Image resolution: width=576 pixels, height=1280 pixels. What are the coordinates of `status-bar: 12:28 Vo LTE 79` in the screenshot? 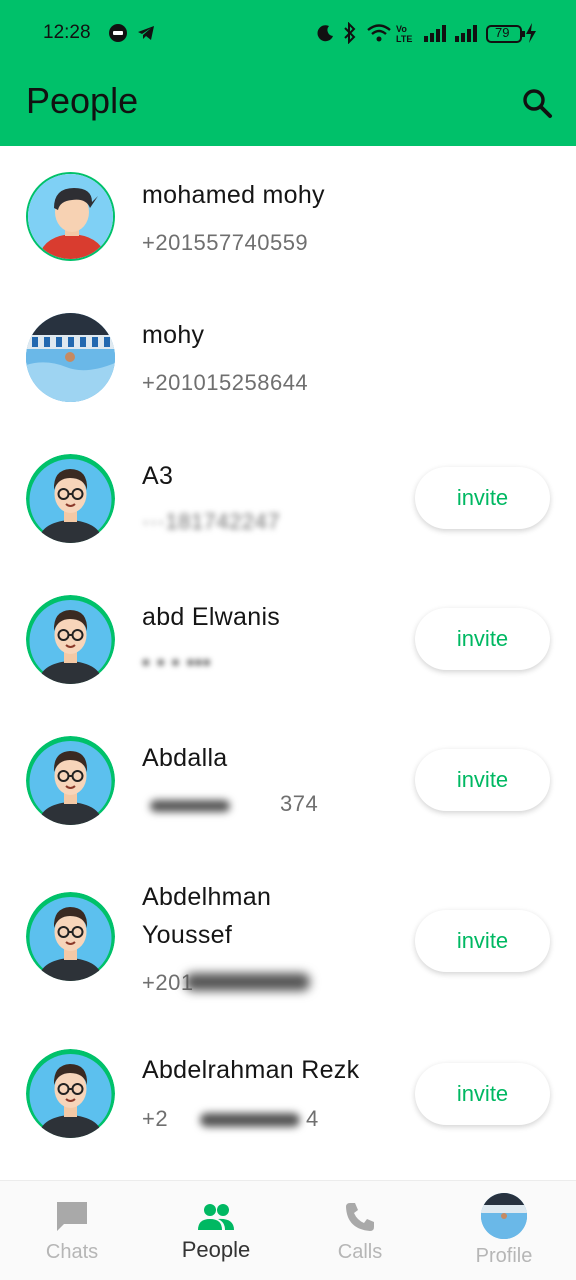 It's located at (288, 32).